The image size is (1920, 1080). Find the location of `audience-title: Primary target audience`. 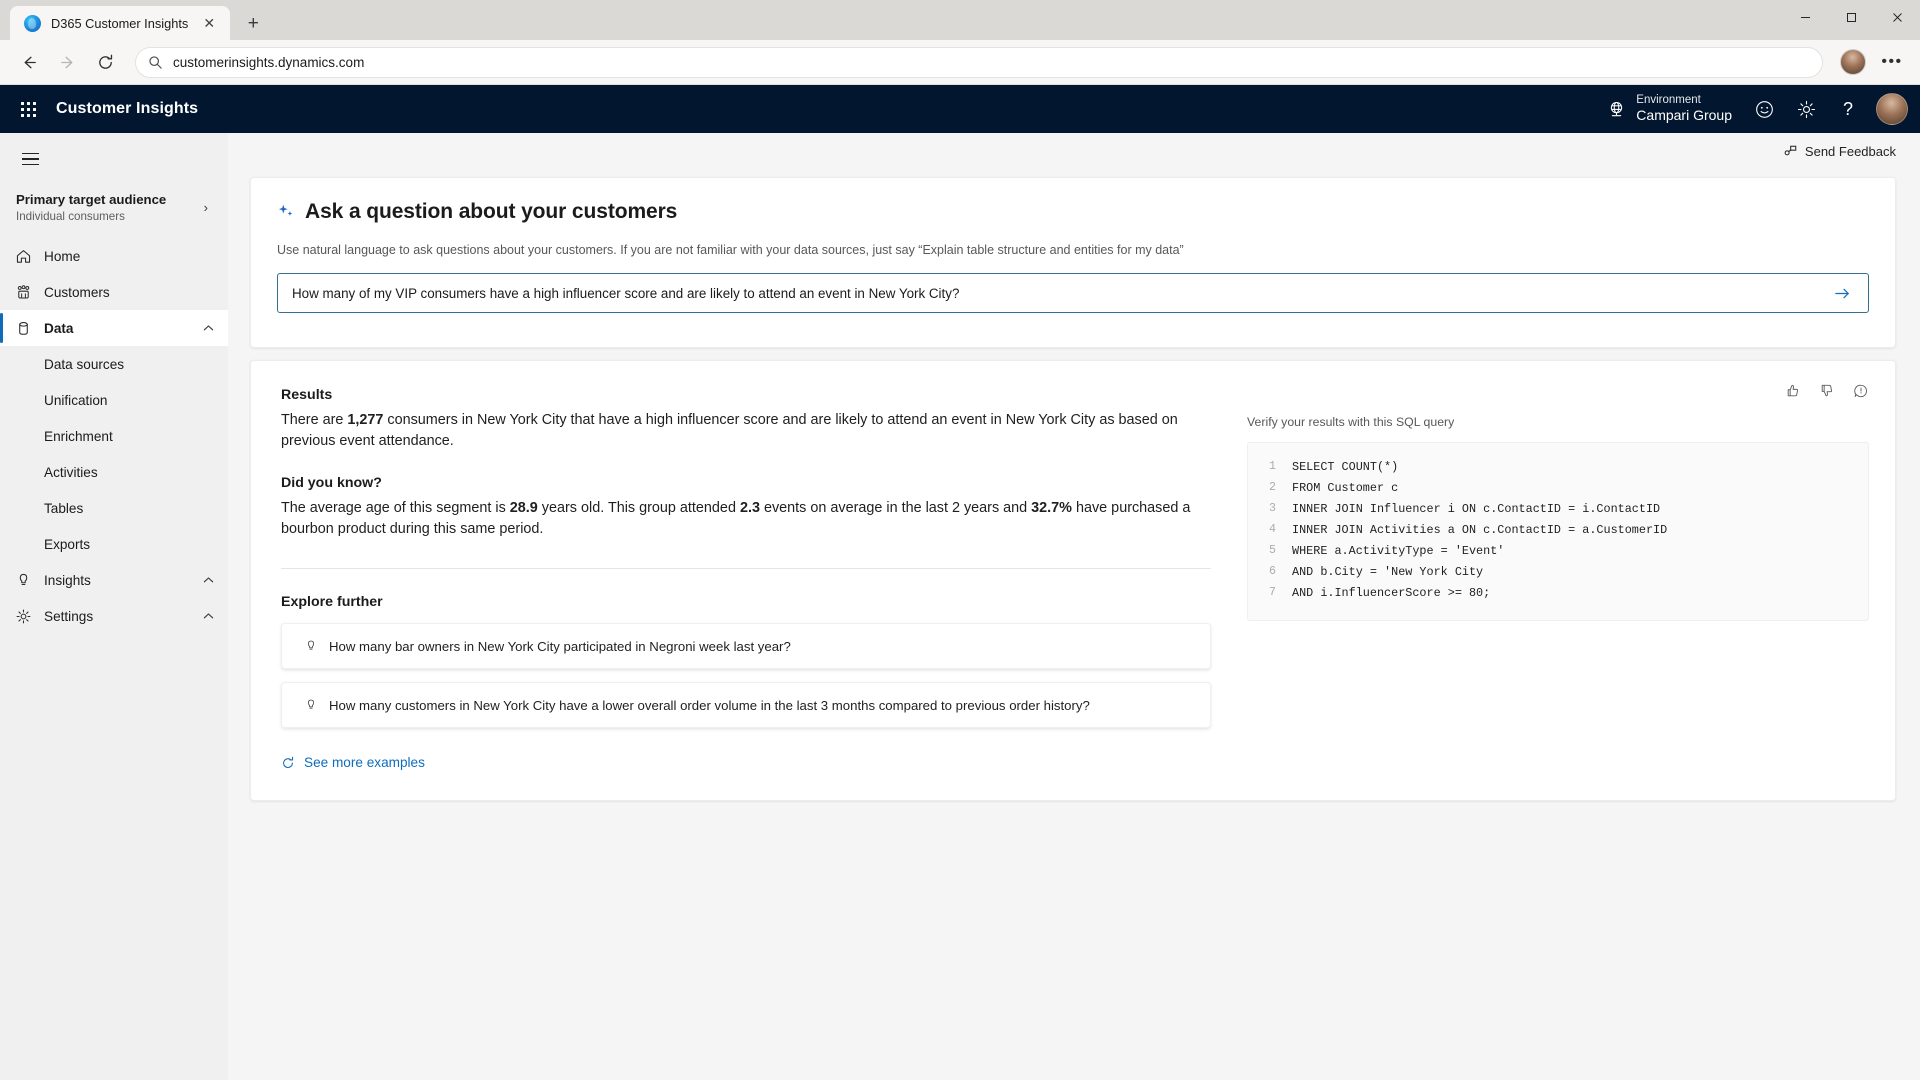

audience-title: Primary target audience is located at coordinates (91, 199).